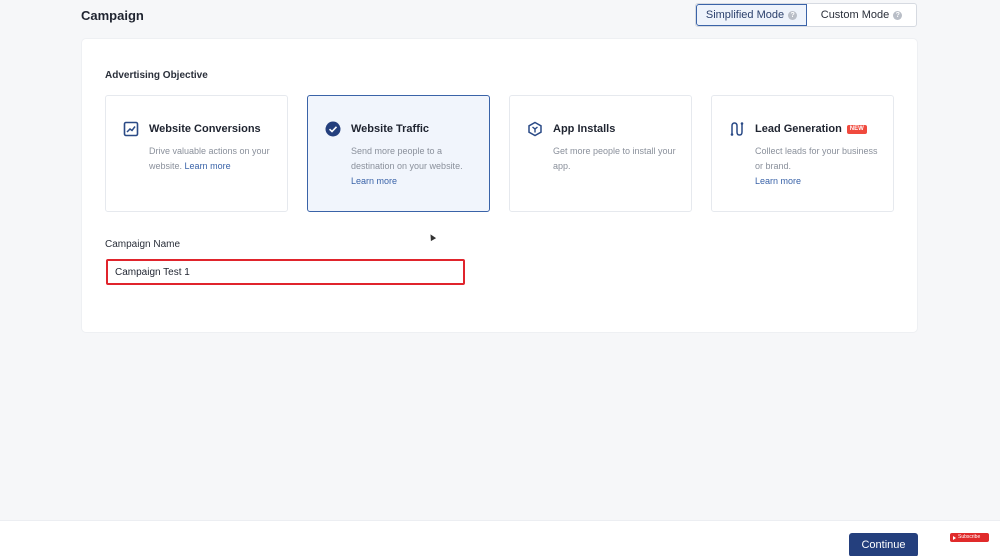 The height and width of the screenshot is (556, 1000). Describe the element at coordinates (390, 129) in the screenshot. I see `objective-title: Website Traffic` at that location.